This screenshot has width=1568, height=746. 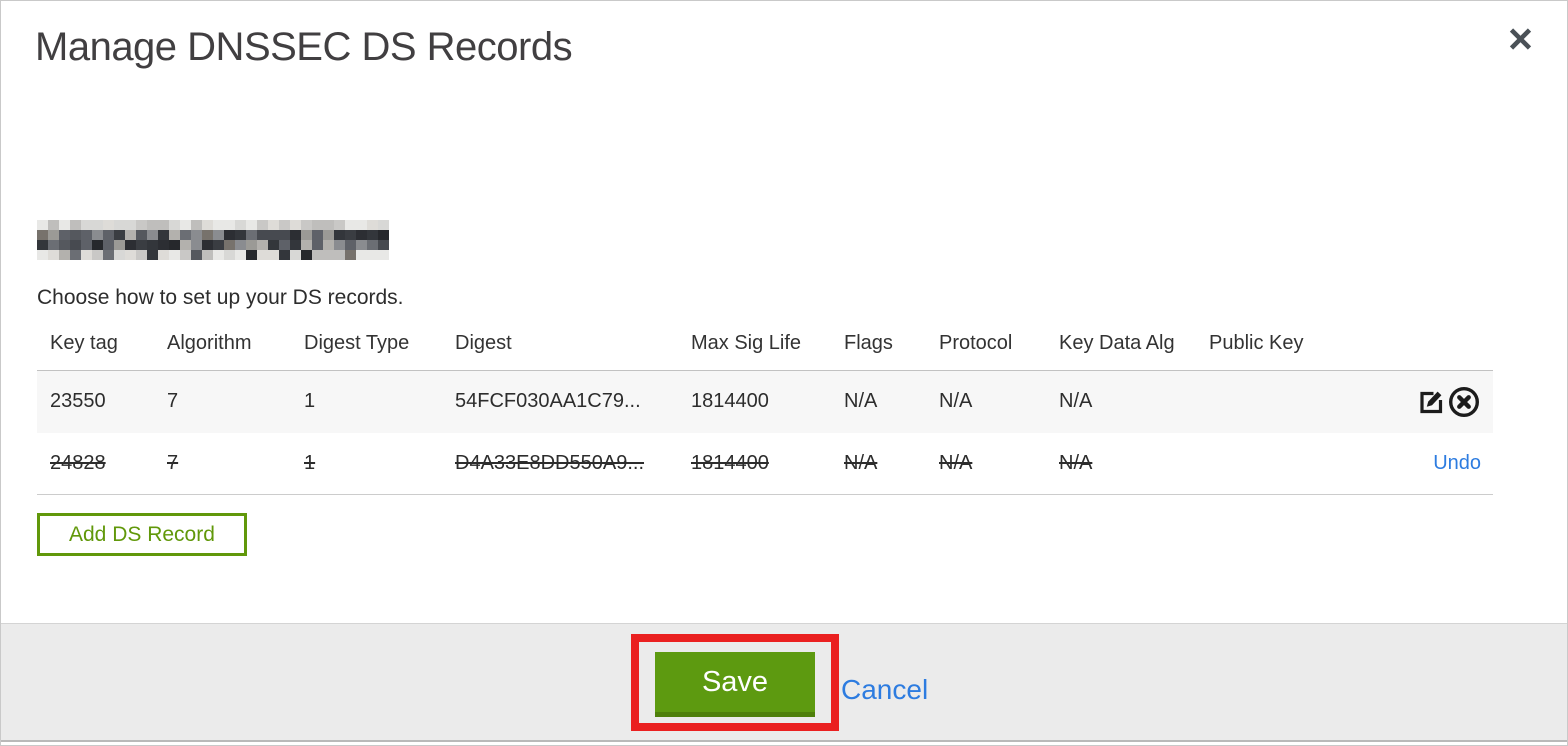 I want to click on cell-actions: Undo, so click(x=1431, y=463).